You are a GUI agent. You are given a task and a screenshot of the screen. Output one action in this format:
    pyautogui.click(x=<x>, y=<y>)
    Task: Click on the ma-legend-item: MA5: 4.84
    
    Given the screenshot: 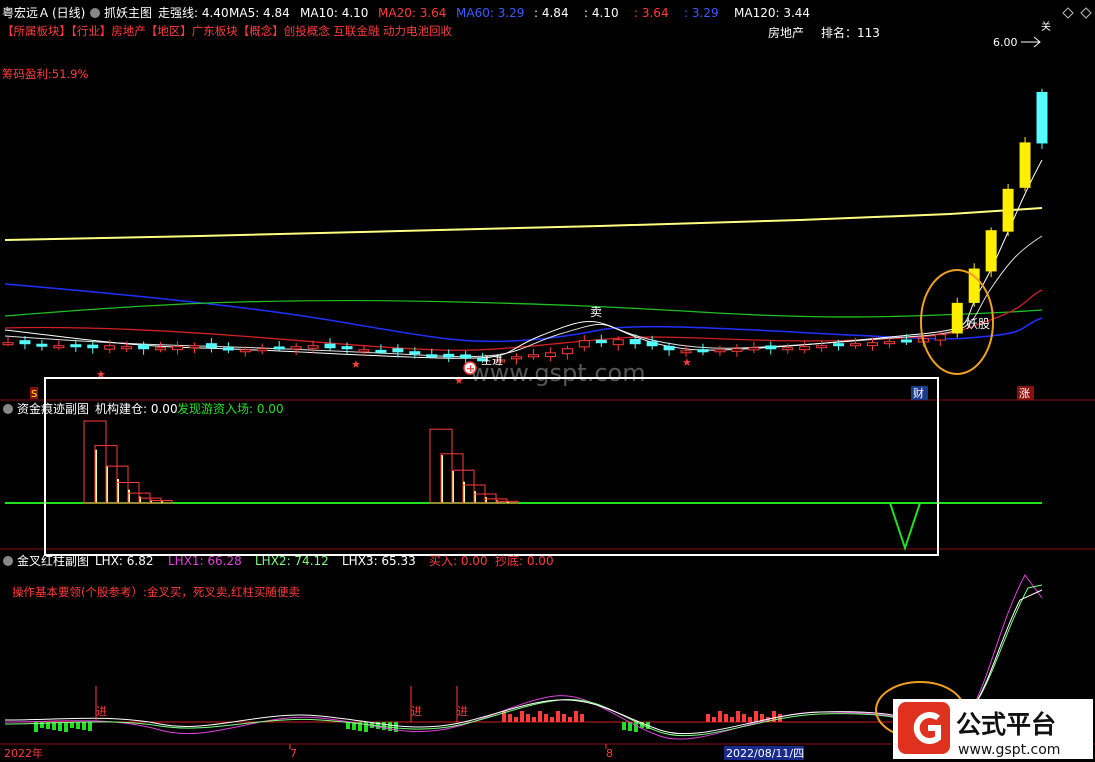 What is the action you would take?
    pyautogui.click(x=259, y=13)
    